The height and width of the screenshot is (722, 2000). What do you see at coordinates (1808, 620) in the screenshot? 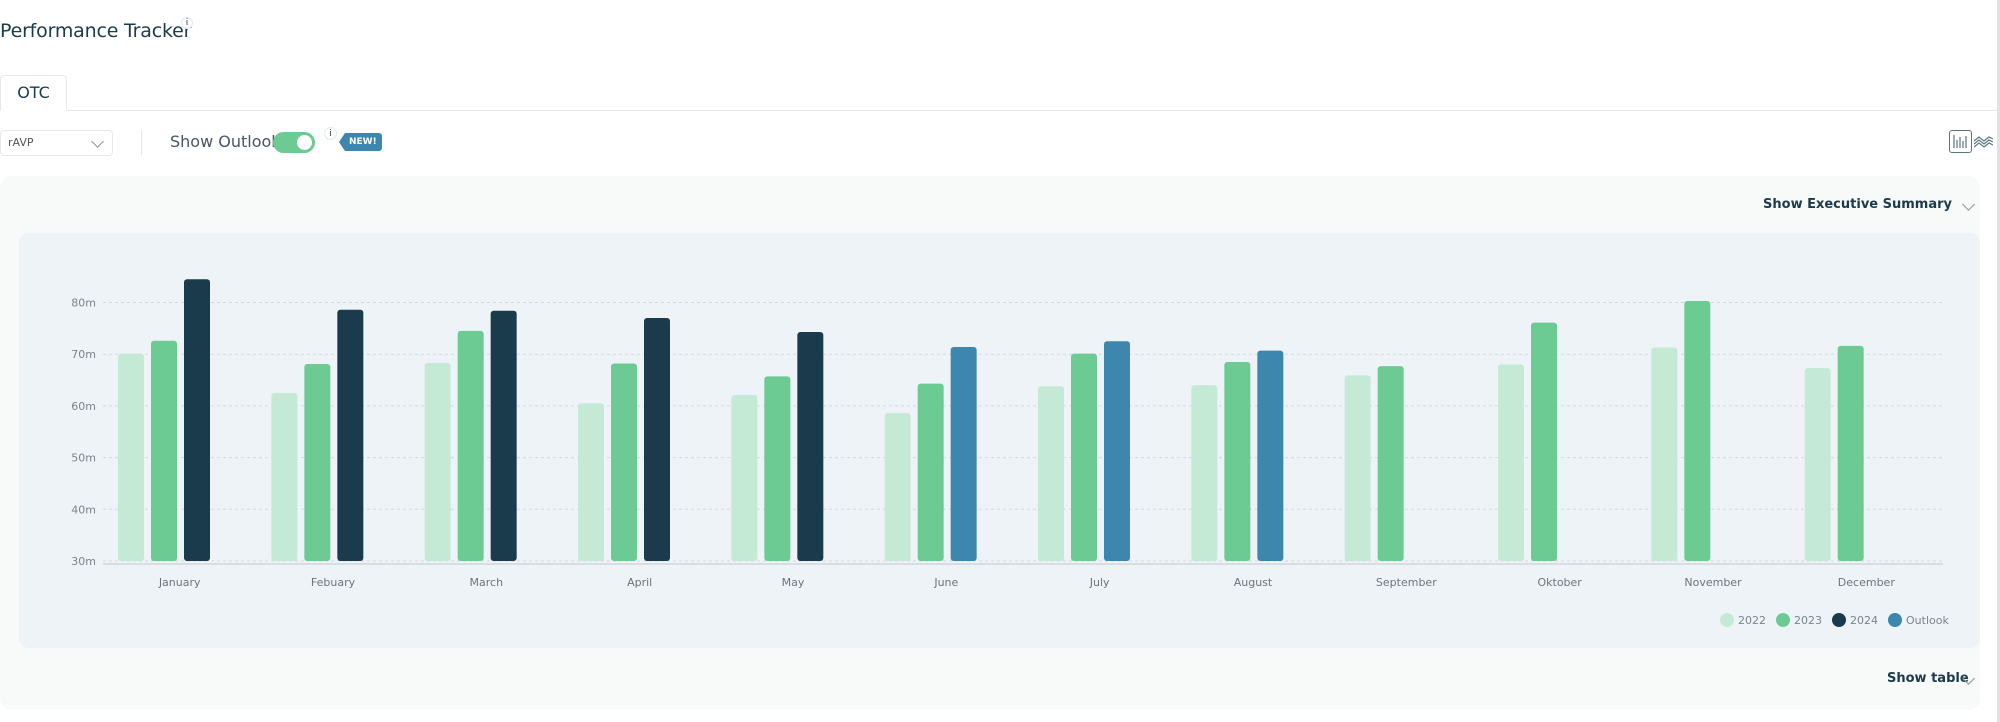
I see `legend-label: 2023` at bounding box center [1808, 620].